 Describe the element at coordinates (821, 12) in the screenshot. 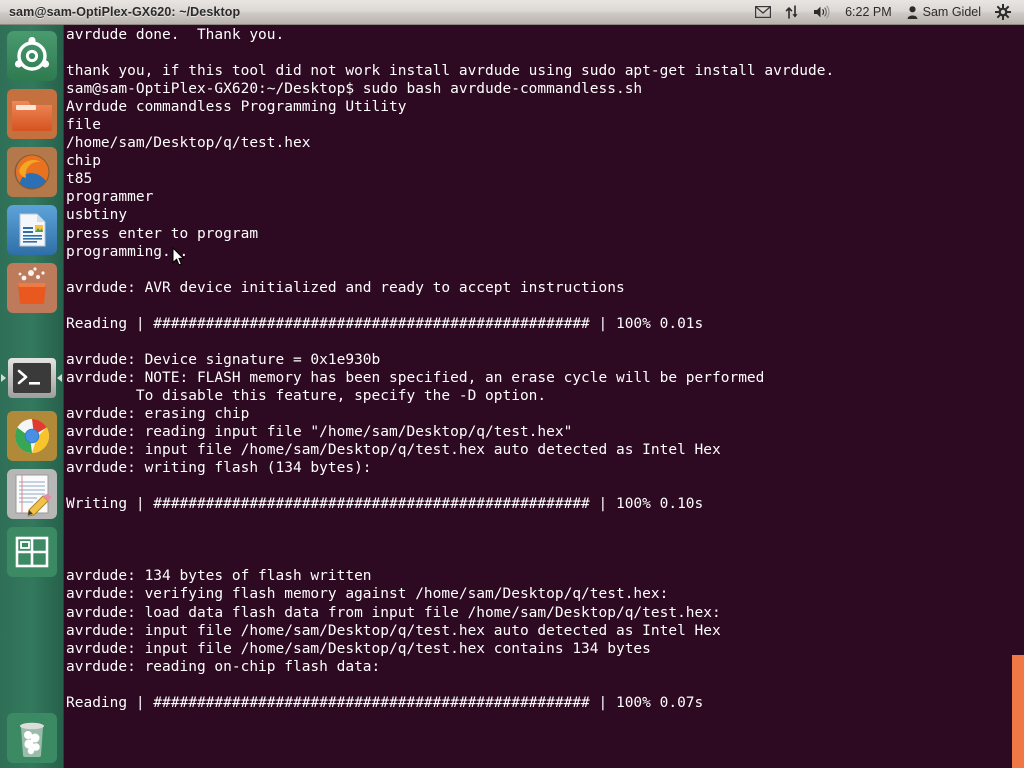

I see `volume-icon` at that location.